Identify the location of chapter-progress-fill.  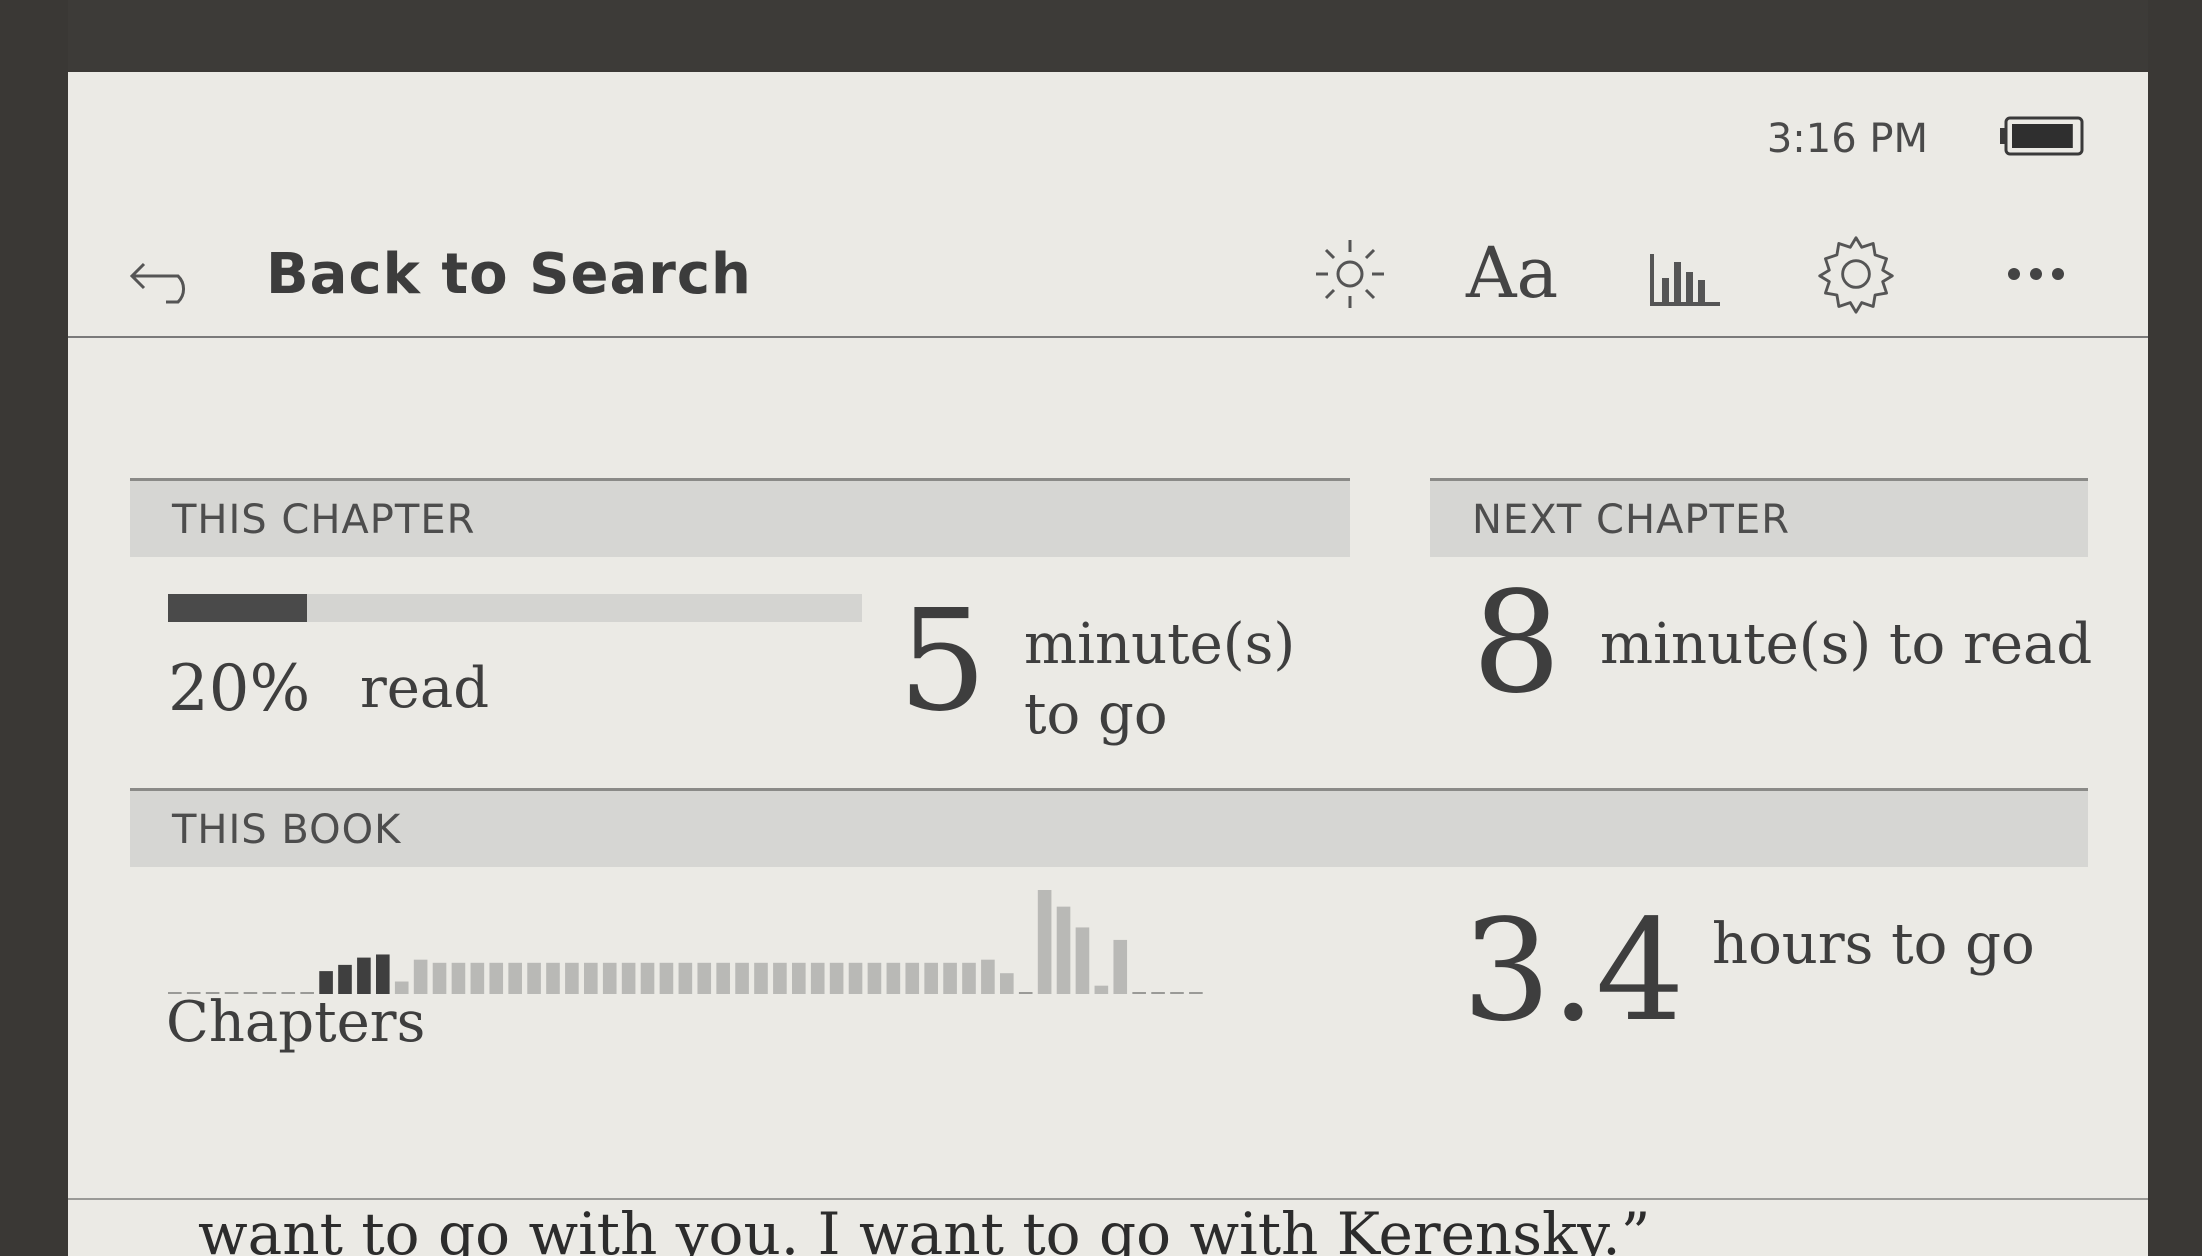
(237, 608).